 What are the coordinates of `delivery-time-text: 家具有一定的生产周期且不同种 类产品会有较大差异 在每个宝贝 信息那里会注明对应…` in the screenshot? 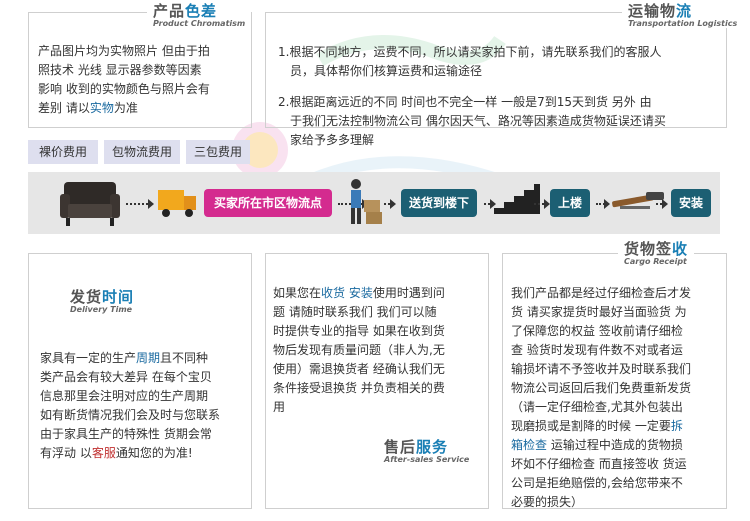 It's located at (130, 405).